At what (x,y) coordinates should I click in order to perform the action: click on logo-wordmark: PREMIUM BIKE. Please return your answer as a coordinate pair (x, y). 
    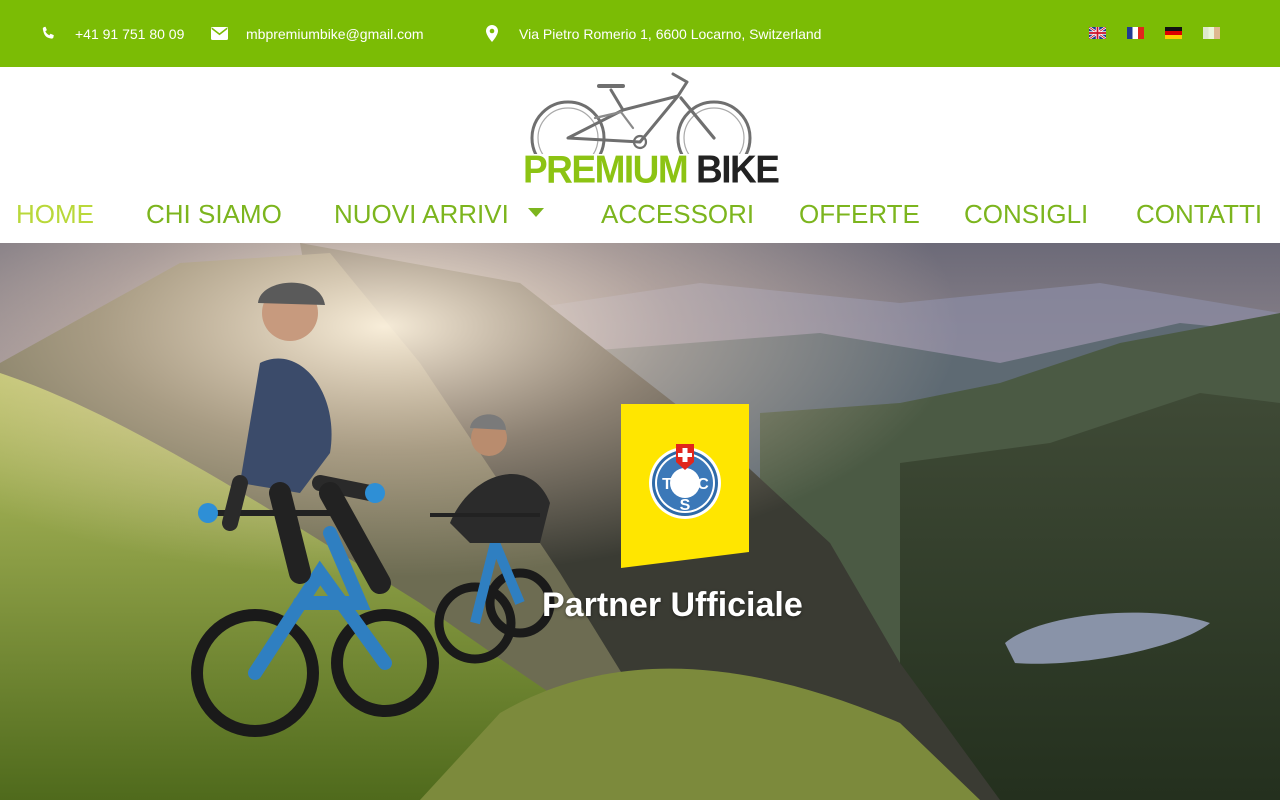
    Looking at the image, I should click on (651, 169).